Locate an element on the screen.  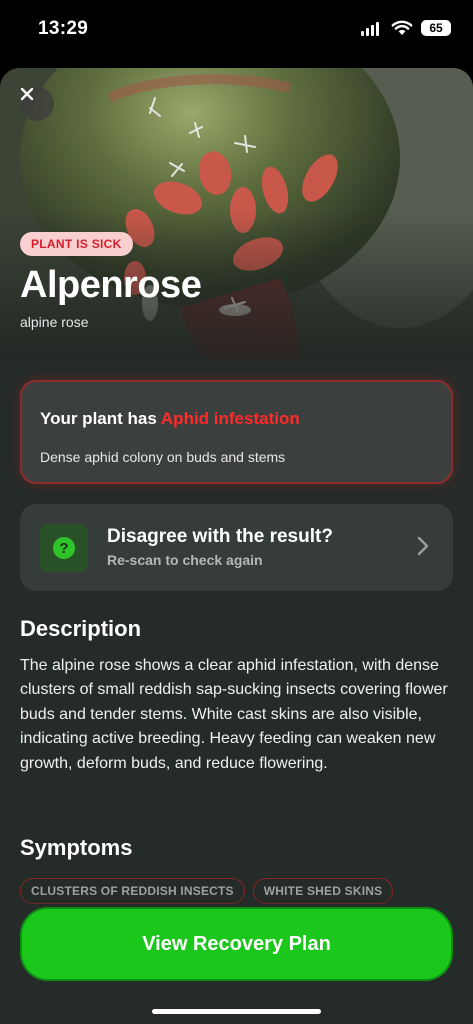
home-indicator is located at coordinates (236, 1011).